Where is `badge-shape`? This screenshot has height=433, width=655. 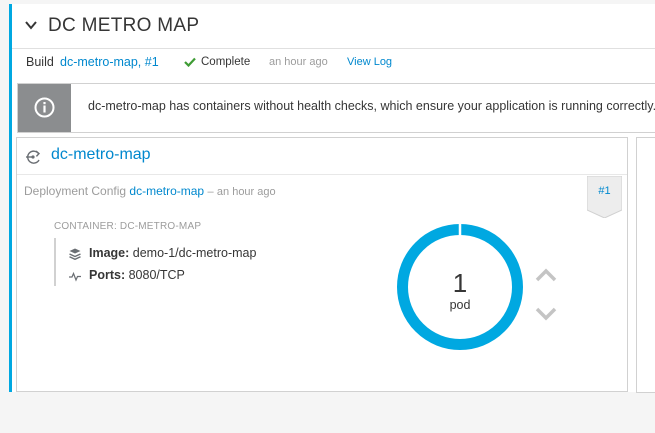
badge-shape is located at coordinates (604, 197).